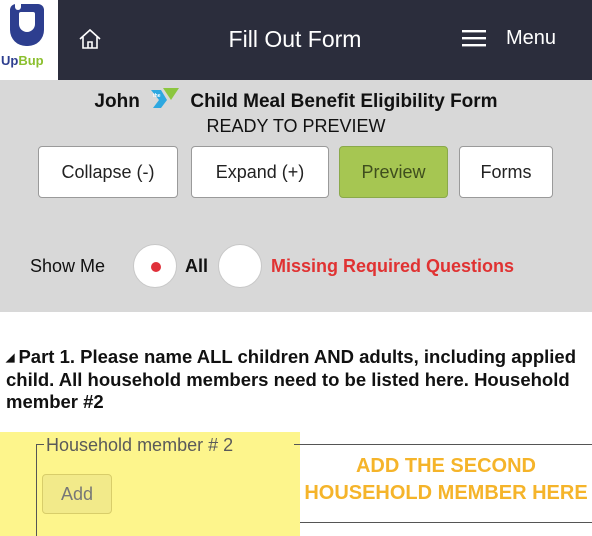  Describe the element at coordinates (506, 172) in the screenshot. I see `forms-button: Forms` at that location.